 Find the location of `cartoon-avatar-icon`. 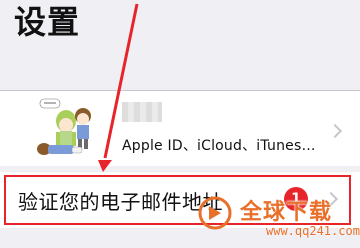

cartoon-avatar-icon is located at coordinates (64, 126).